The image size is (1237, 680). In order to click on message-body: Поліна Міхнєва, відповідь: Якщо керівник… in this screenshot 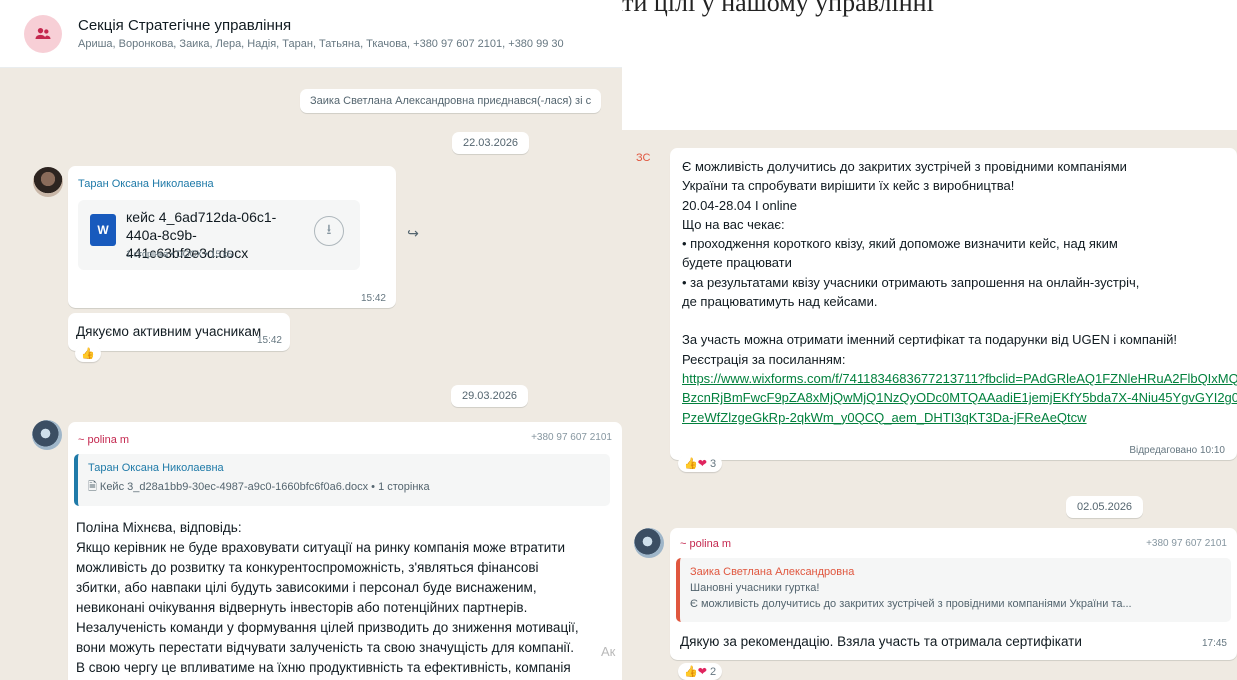, I will do `click(327, 597)`.